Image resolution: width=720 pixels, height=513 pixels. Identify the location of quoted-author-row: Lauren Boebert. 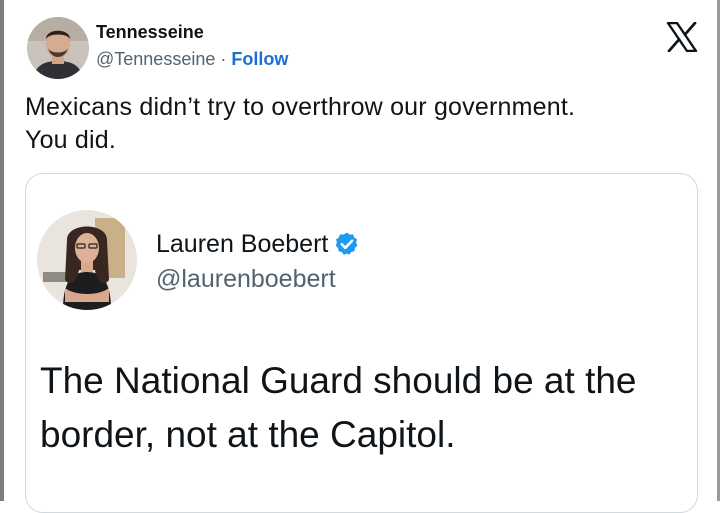
(258, 244).